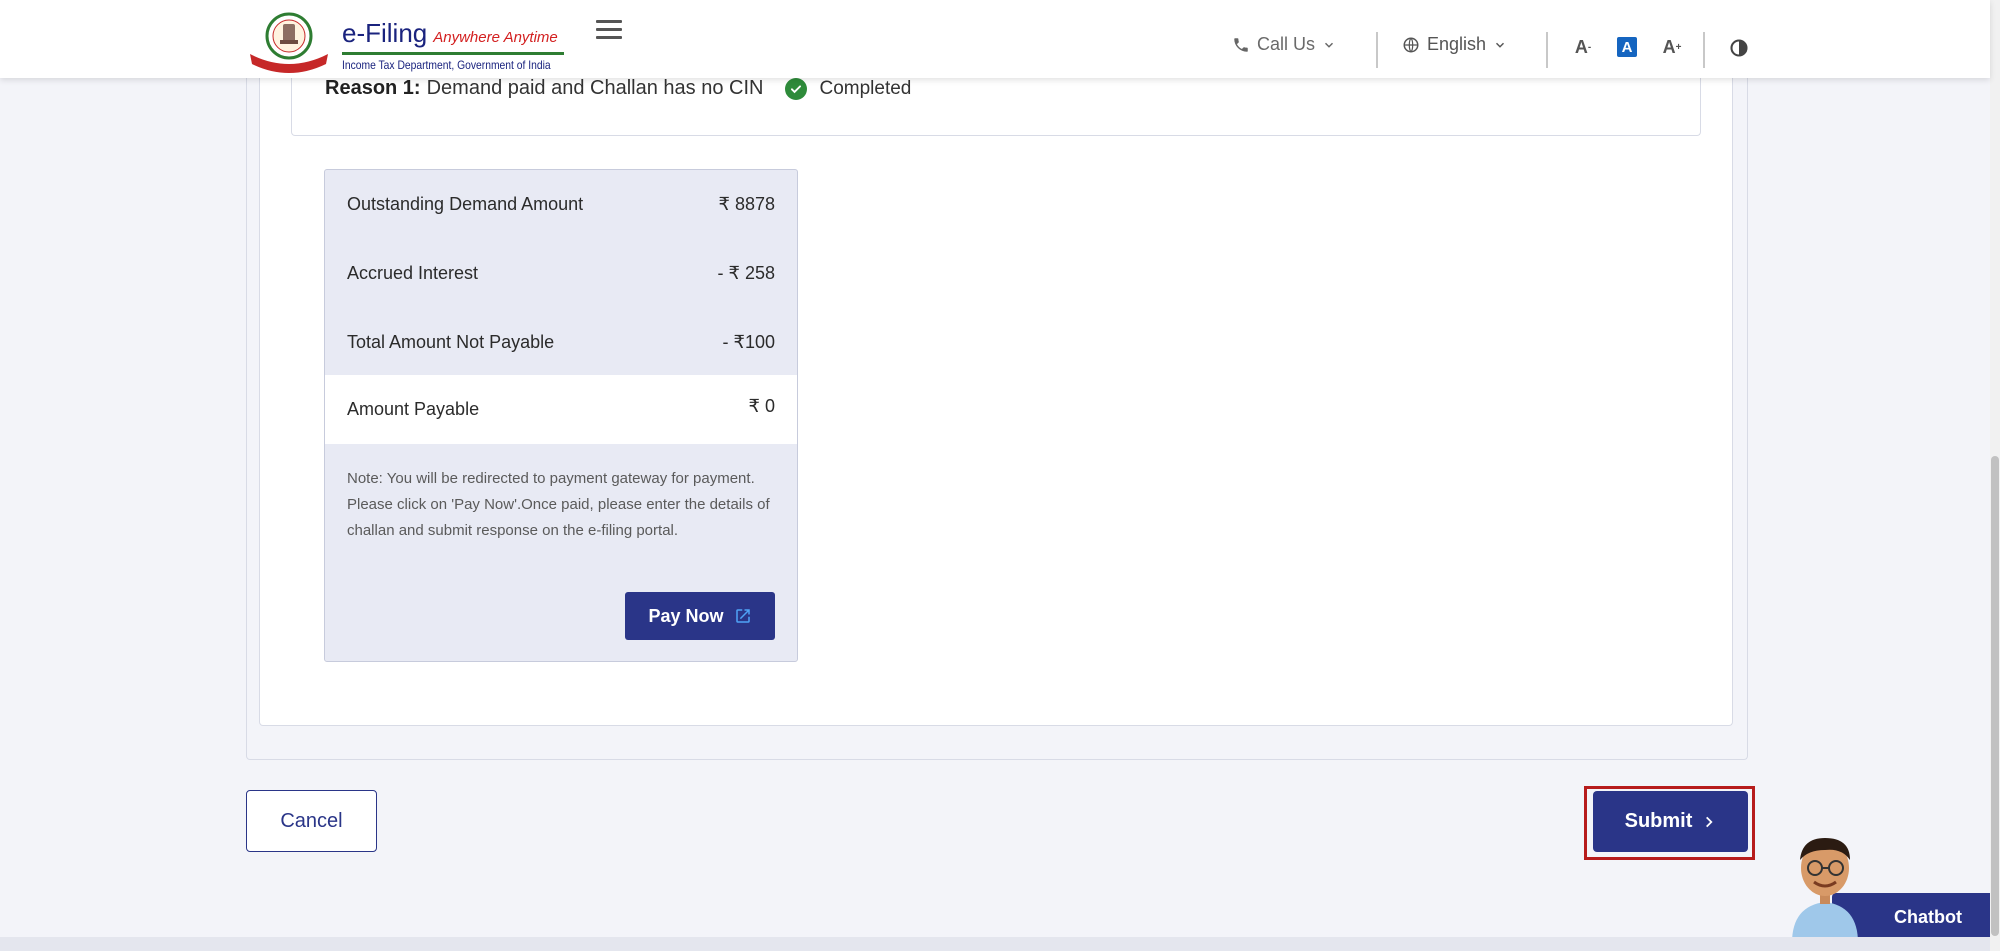 This screenshot has width=2000, height=951. What do you see at coordinates (289, 42) in the screenshot?
I see `emblem-icon` at bounding box center [289, 42].